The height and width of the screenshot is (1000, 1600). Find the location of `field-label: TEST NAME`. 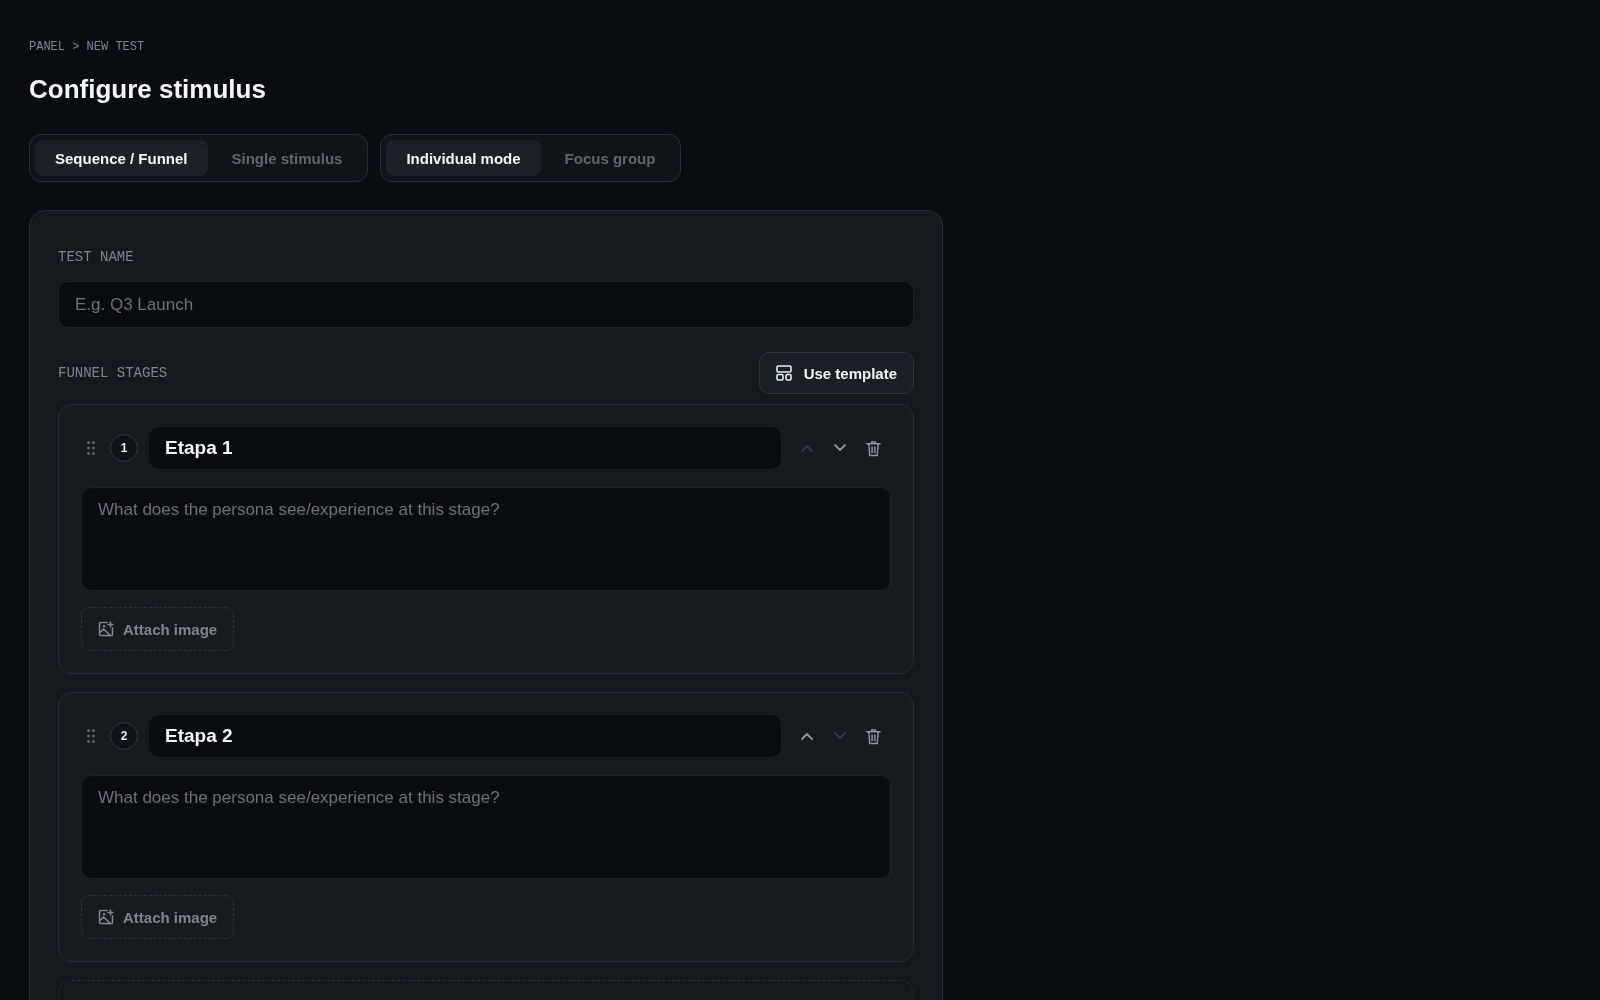

field-label: TEST NAME is located at coordinates (96, 257).